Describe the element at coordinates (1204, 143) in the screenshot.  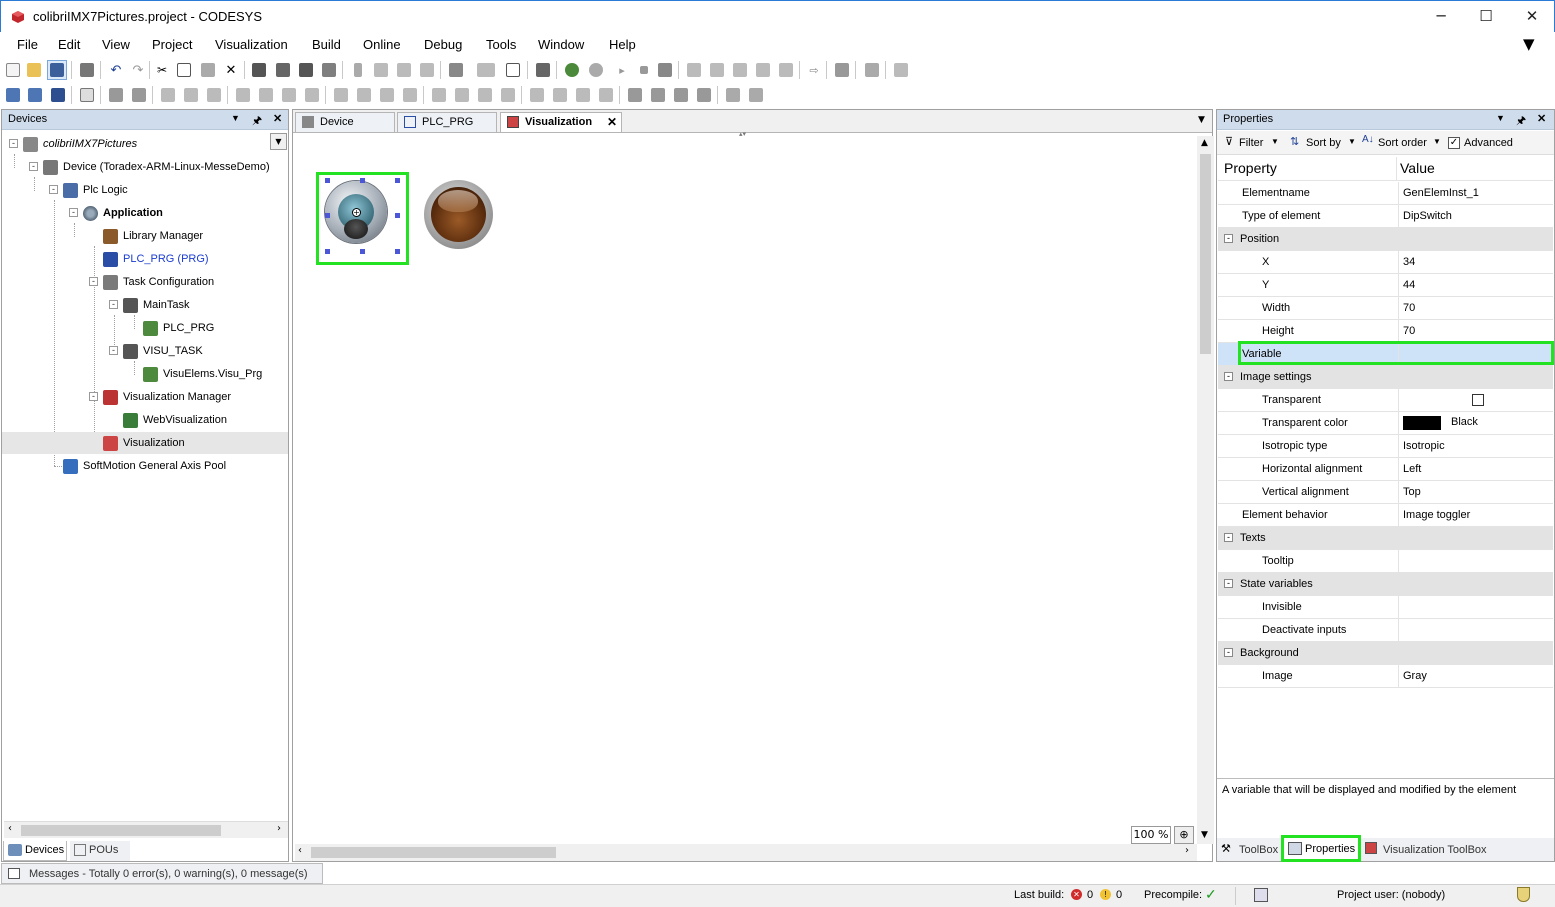
I see `scroll-up-icon: ▲` at that location.